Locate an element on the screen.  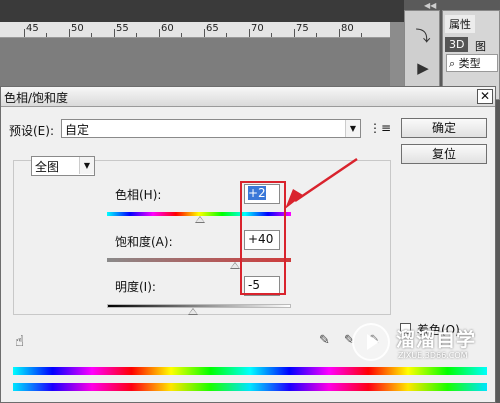
close-button: ✕ is located at coordinates (485, 96).